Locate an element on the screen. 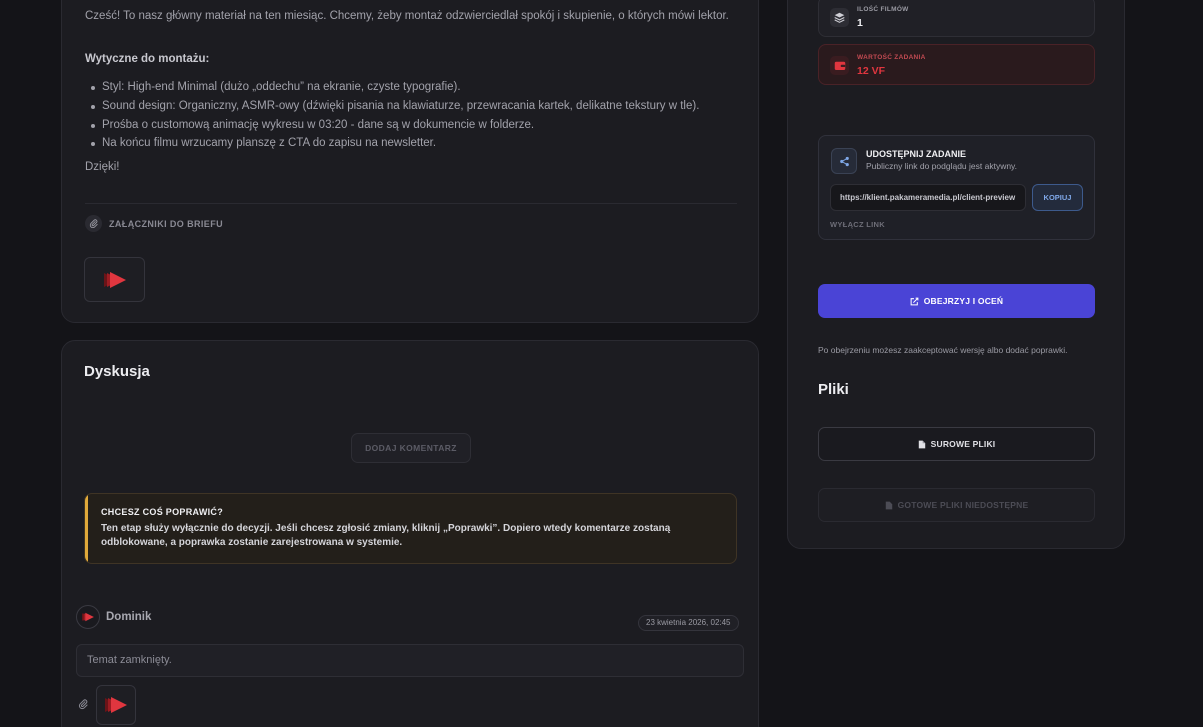  add-comment-button: DODAJ KOMENTARZ is located at coordinates (411, 448).